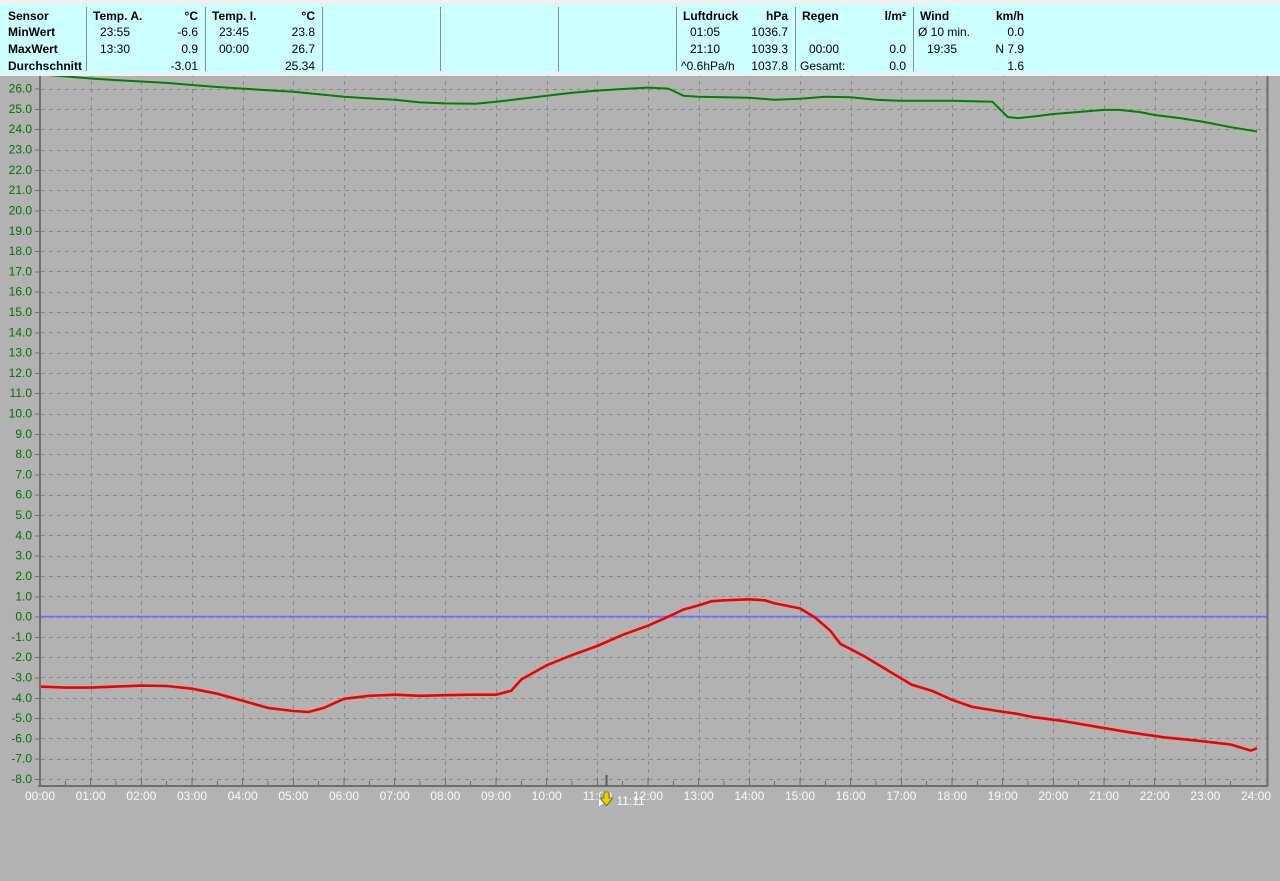 This screenshot has height=881, width=1280. What do you see at coordinates (299, 66) in the screenshot?
I see `cell-temp-i-value: 25.34` at bounding box center [299, 66].